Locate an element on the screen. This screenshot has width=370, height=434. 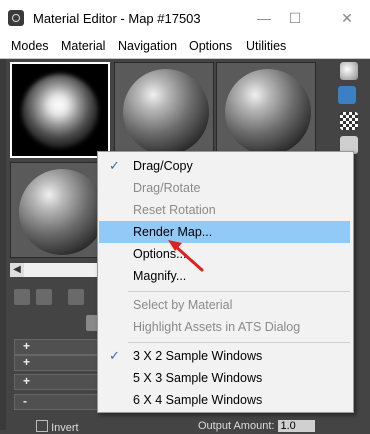
menu-material: Material is located at coordinates (83, 46).